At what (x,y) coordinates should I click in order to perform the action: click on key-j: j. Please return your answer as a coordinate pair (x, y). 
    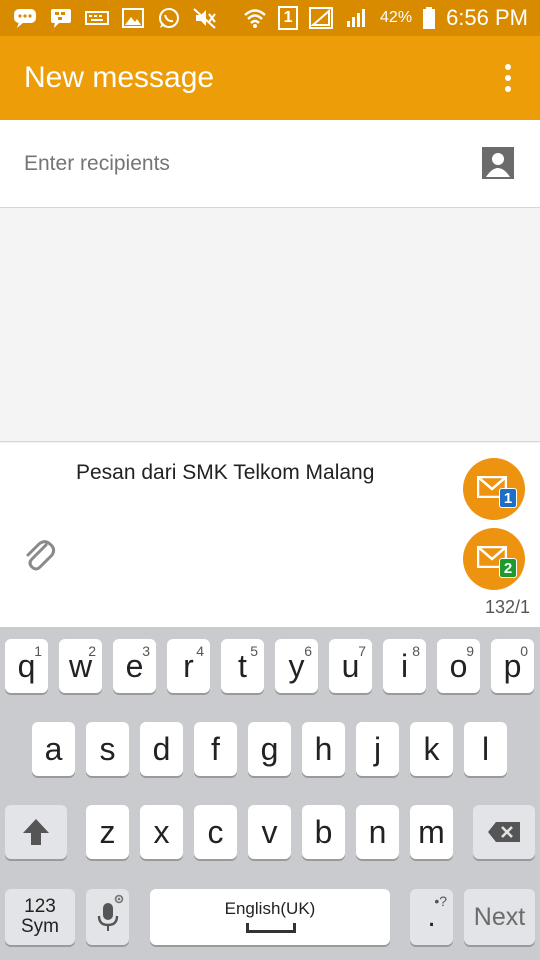
    Looking at the image, I should click on (377, 749).